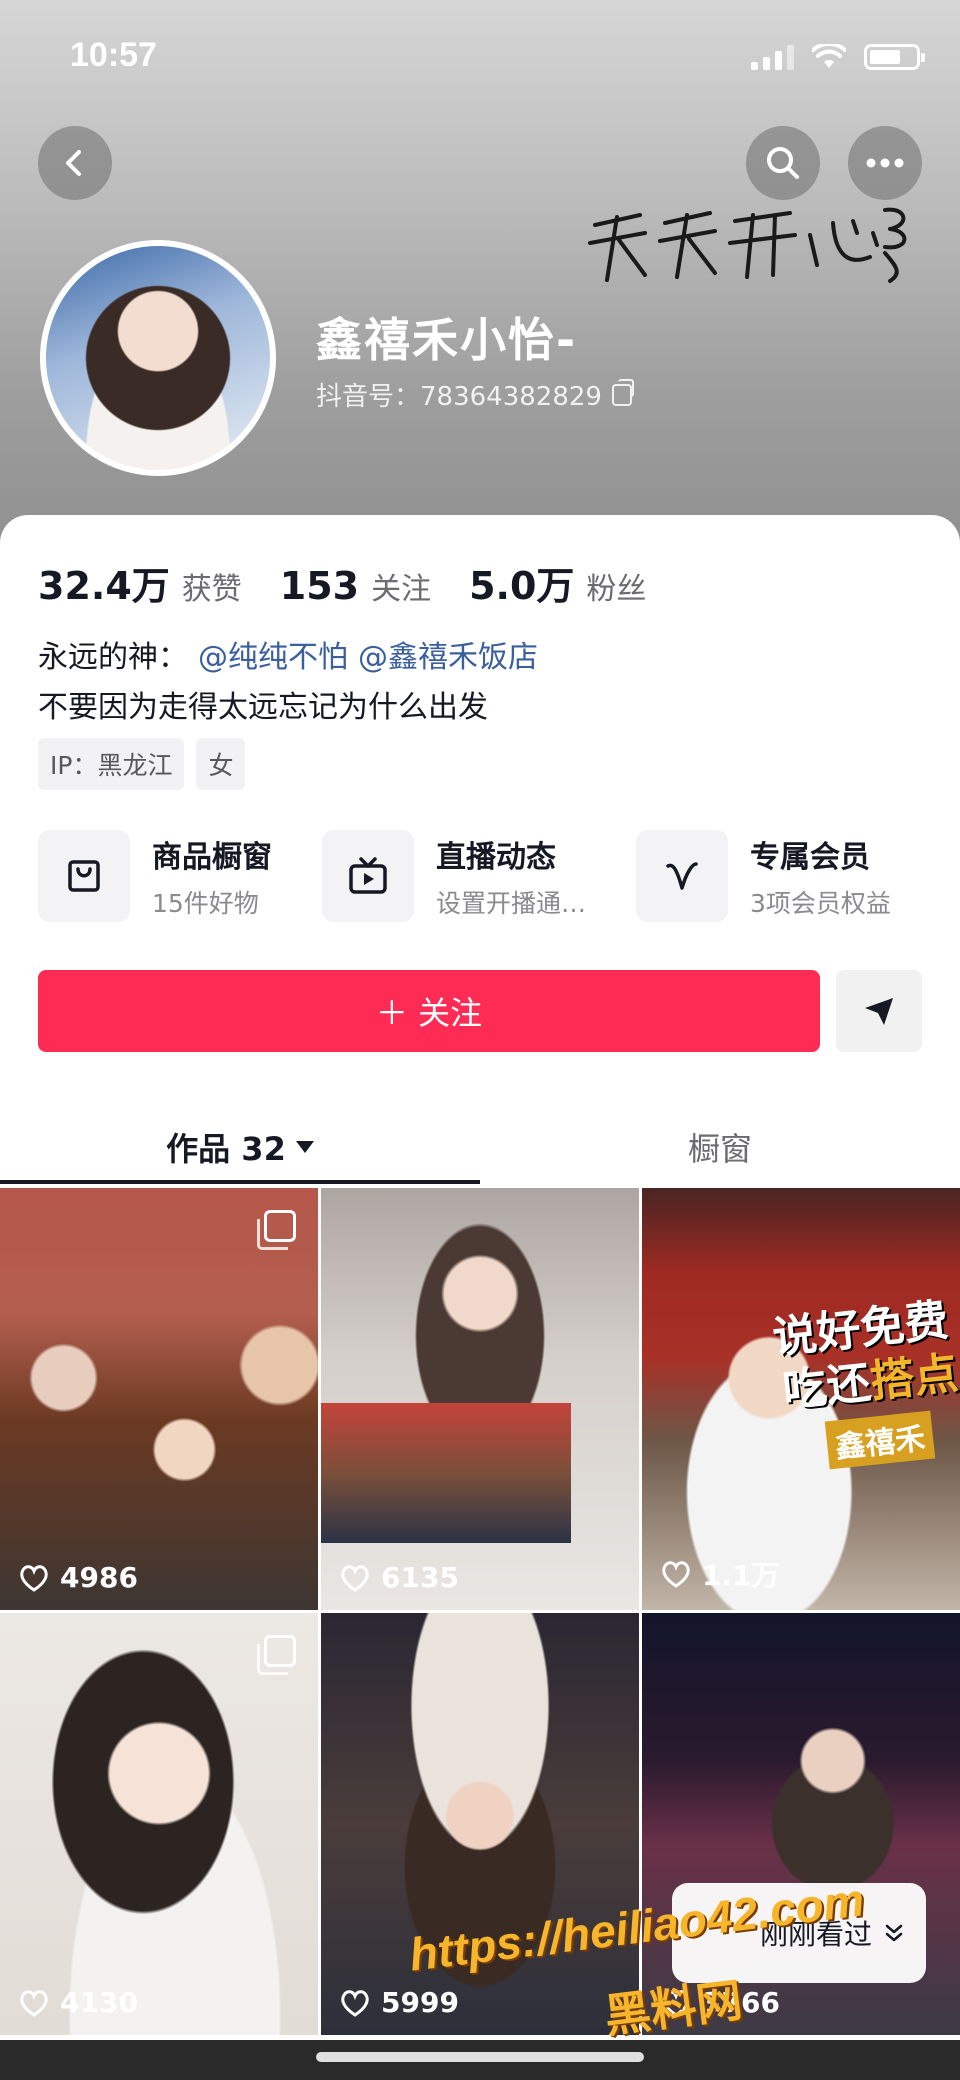  What do you see at coordinates (480, 1399) in the screenshot?
I see `video-tile: 6135` at bounding box center [480, 1399].